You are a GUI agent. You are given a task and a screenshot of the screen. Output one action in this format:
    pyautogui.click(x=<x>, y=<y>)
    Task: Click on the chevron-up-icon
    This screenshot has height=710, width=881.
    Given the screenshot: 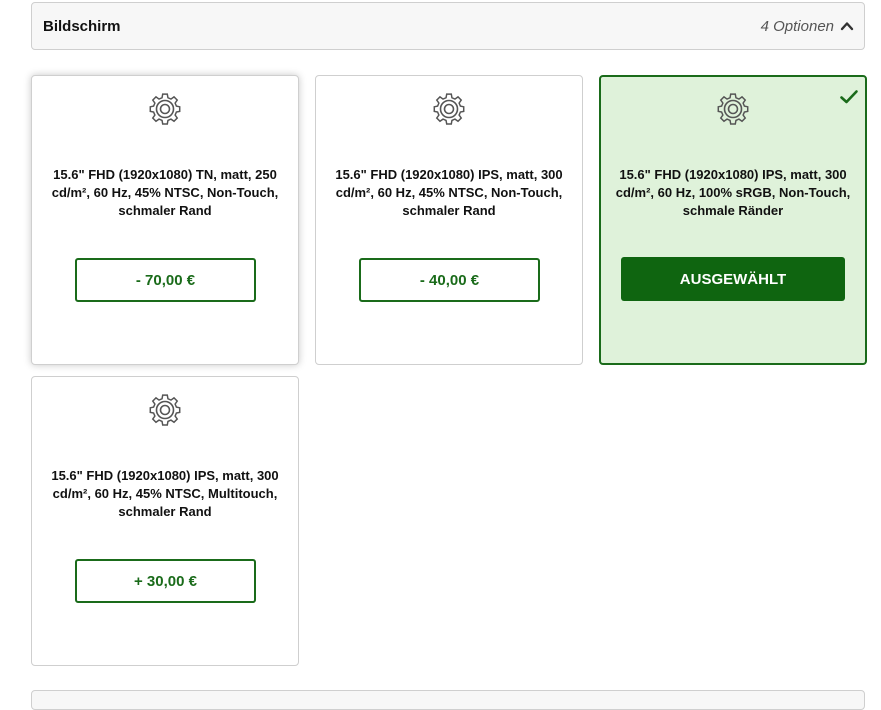 What is the action you would take?
    pyautogui.click(x=847, y=26)
    